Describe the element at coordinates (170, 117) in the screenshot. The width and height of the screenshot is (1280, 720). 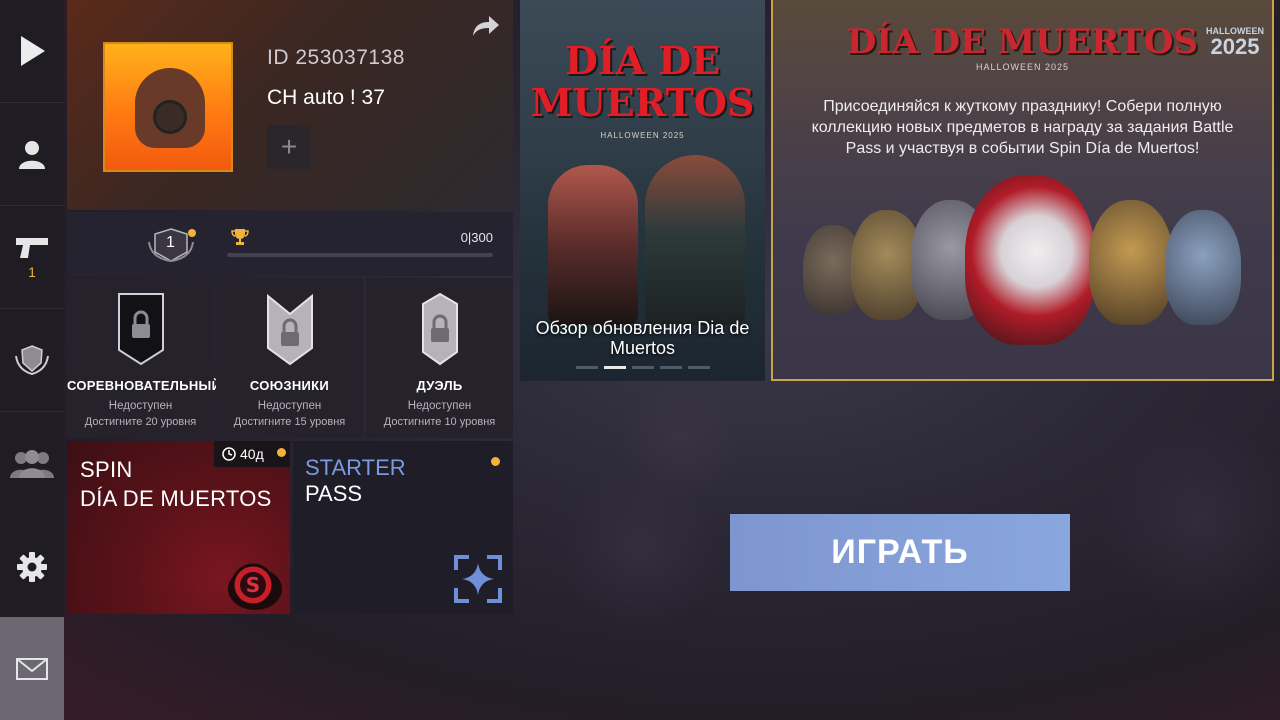
I see `avatar-gasmask` at that location.